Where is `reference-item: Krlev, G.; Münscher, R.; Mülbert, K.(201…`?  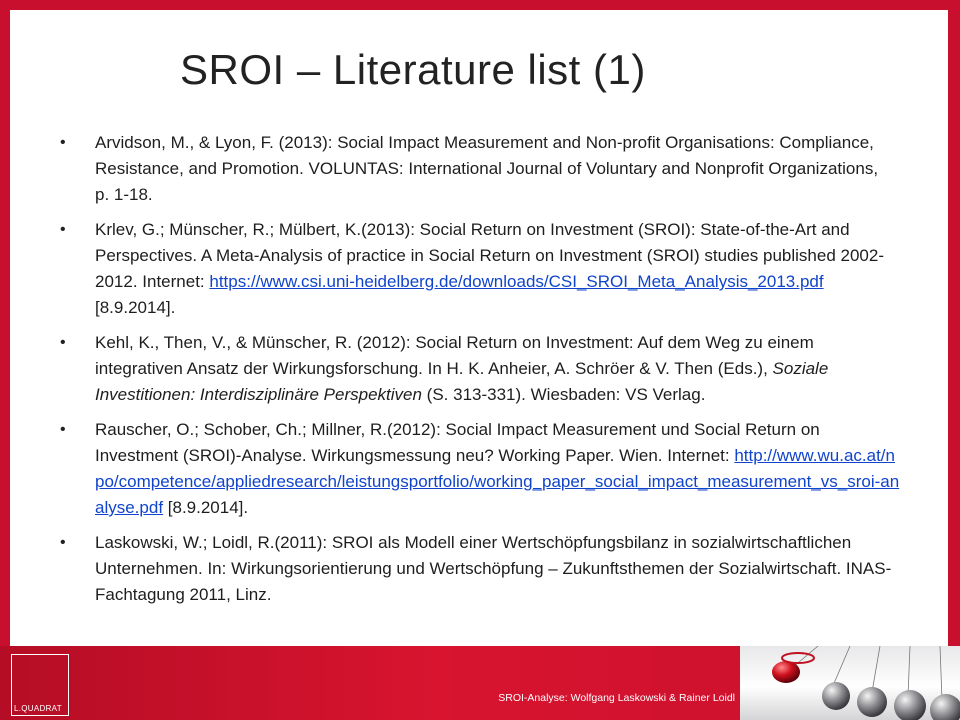
reference-item: Krlev, G.; Münscher, R.; Mülbert, K.(201… is located at coordinates (480, 269).